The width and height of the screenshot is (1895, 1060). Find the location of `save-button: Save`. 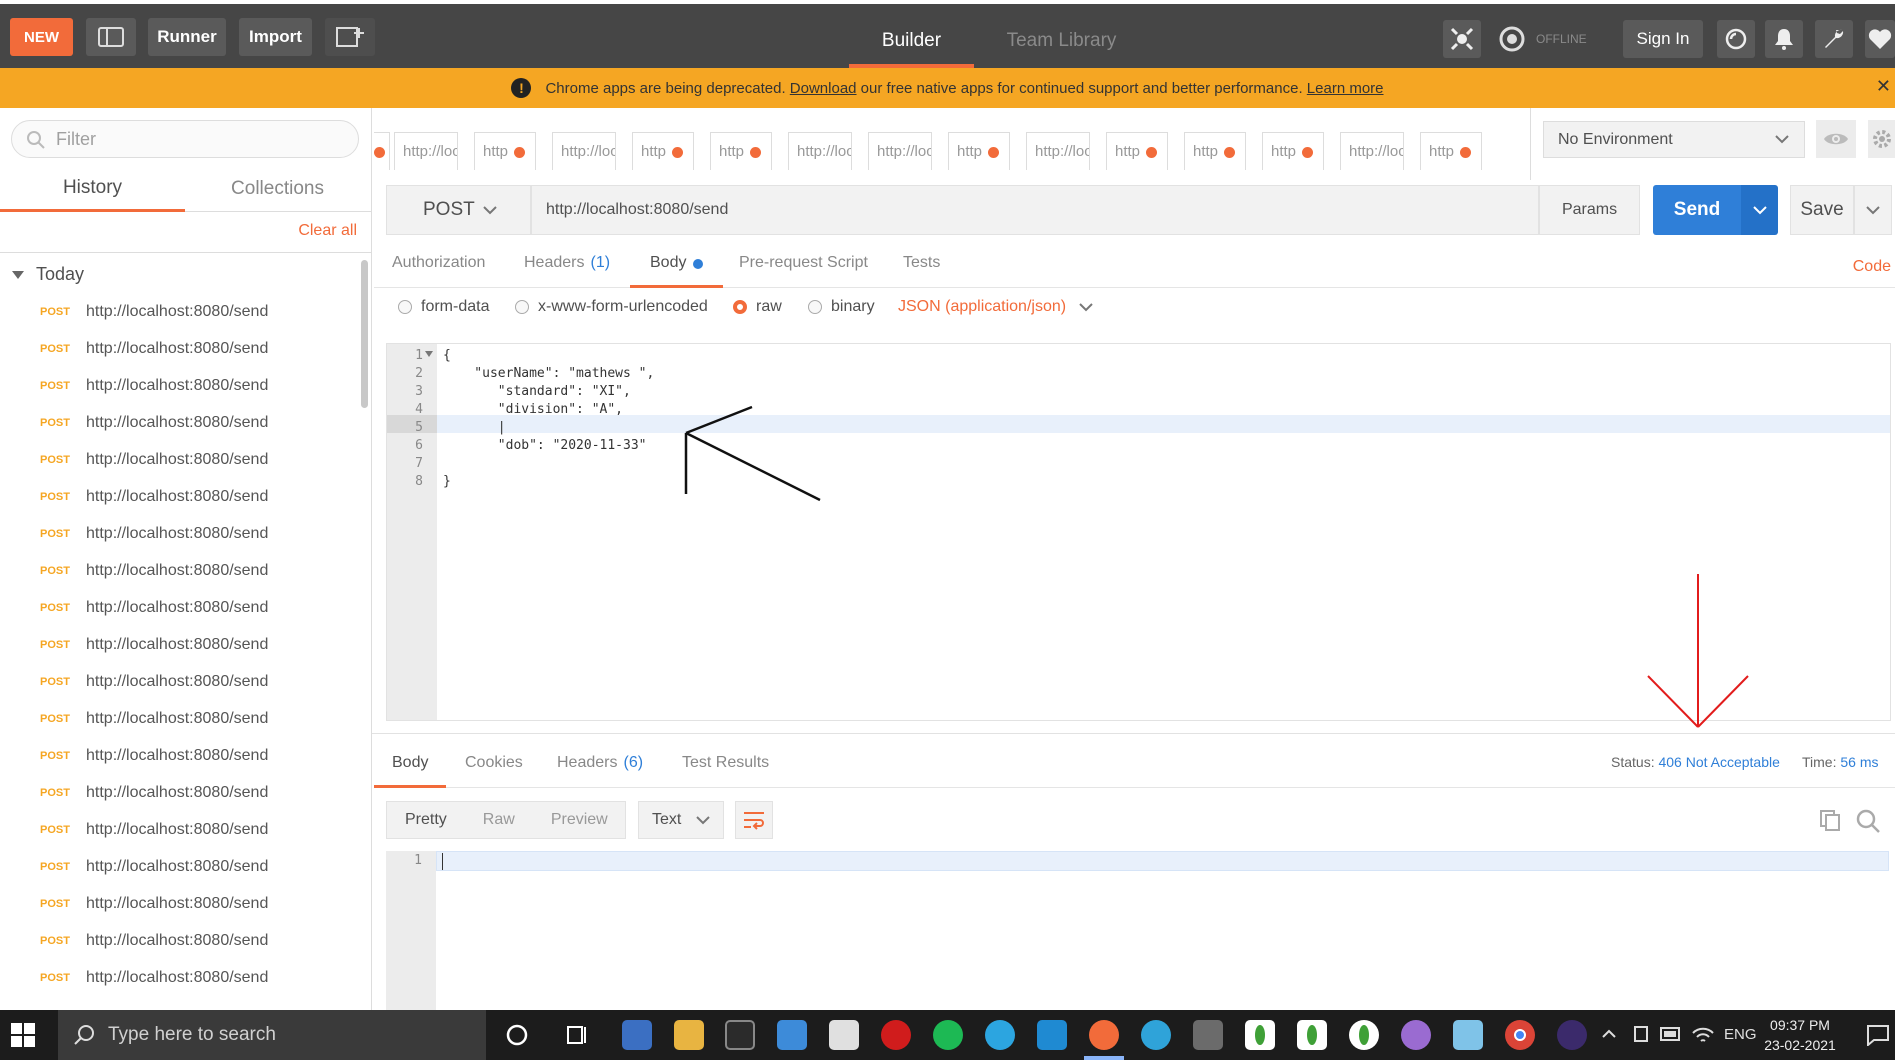

save-button: Save is located at coordinates (1822, 210).